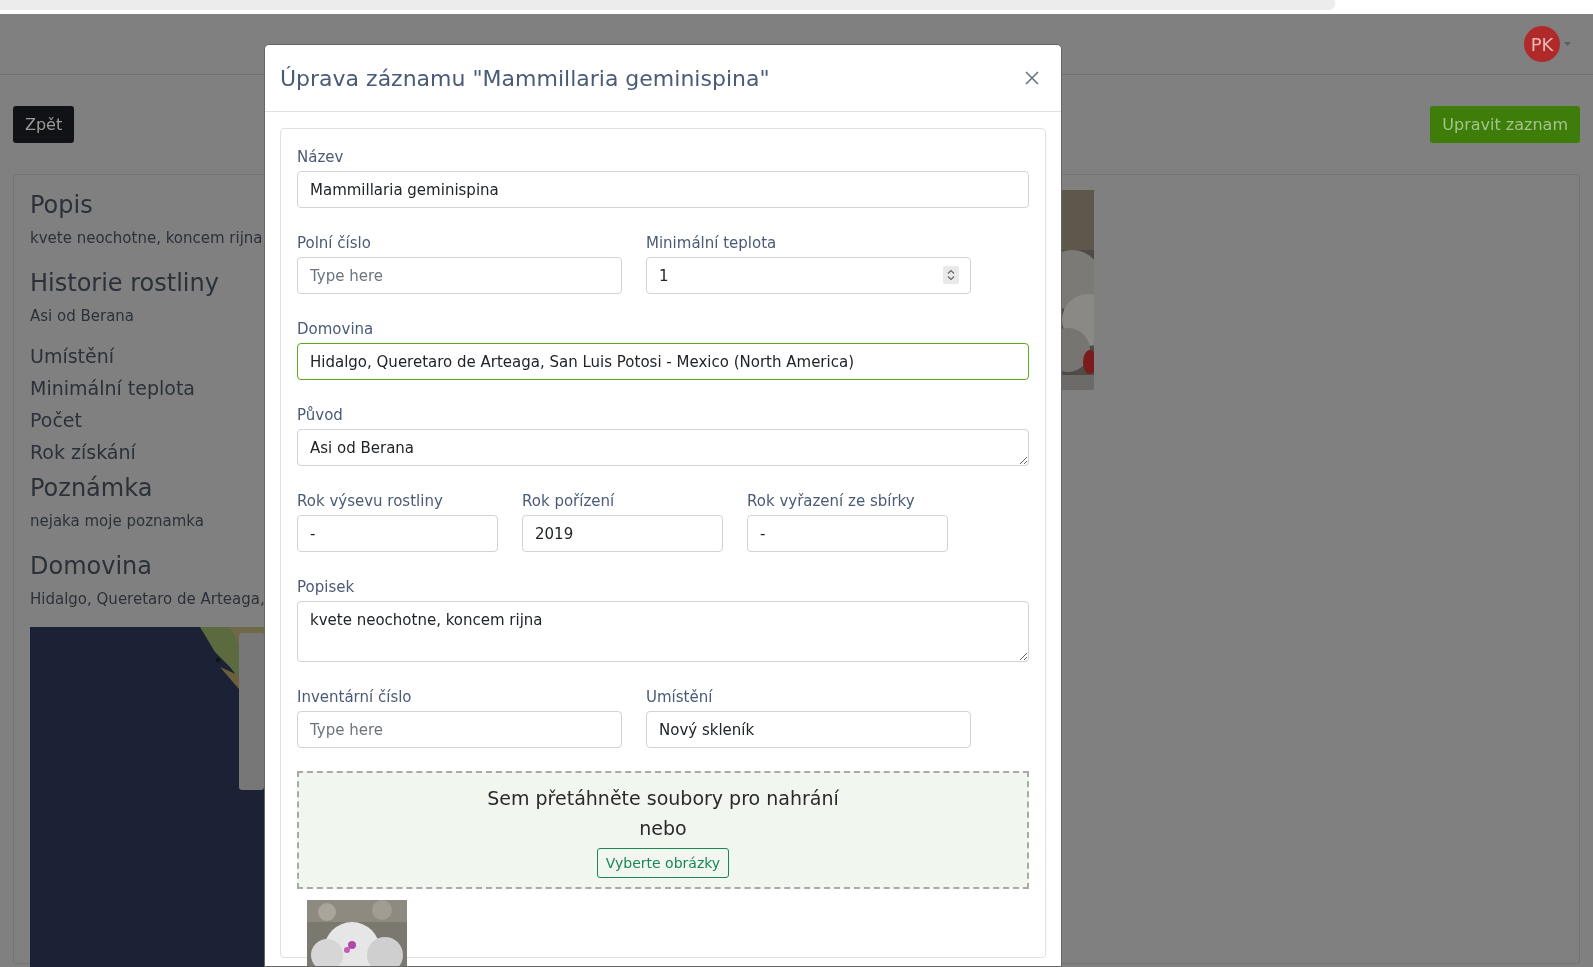  What do you see at coordinates (354, 697) in the screenshot?
I see `field-label: Inventární číslo` at bounding box center [354, 697].